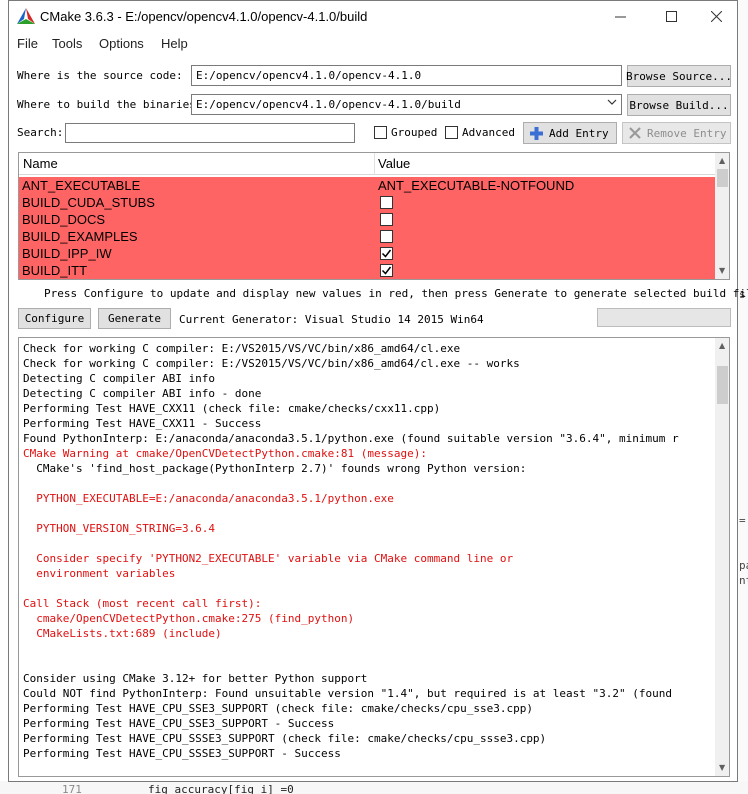 The width and height of the screenshot is (748, 794). What do you see at coordinates (367, 164) in the screenshot?
I see `table-header: Name Value` at bounding box center [367, 164].